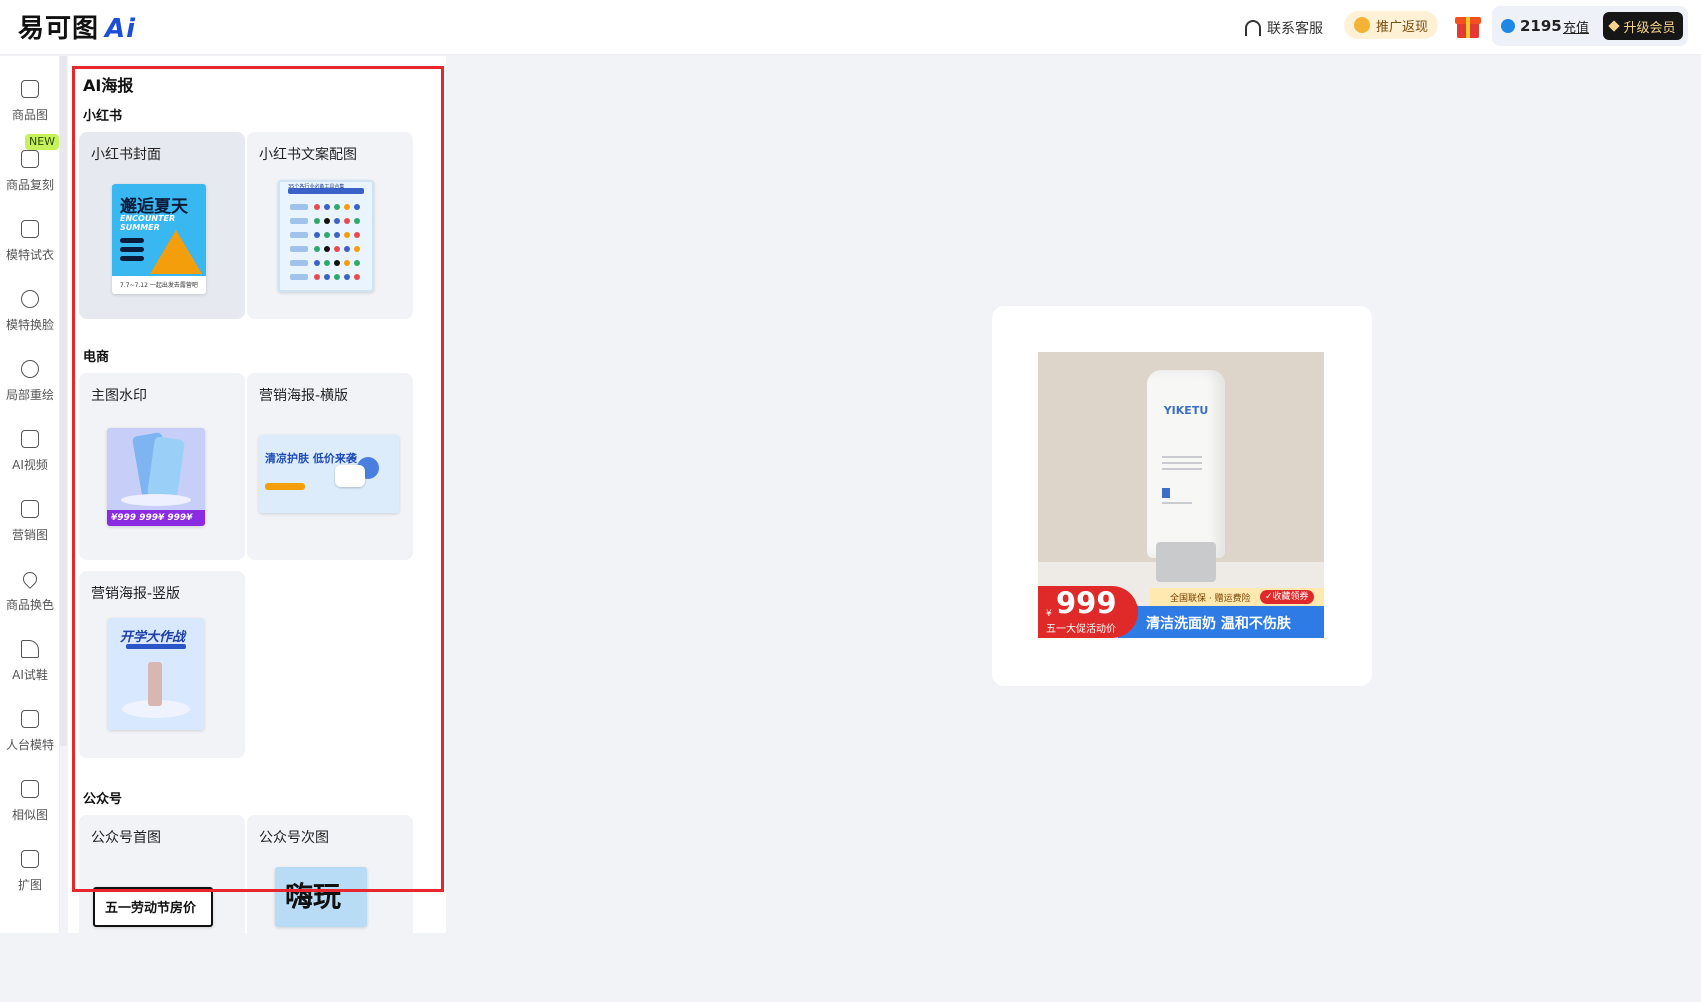  Describe the element at coordinates (29, 115) in the screenshot. I see `rail-label: 商品图` at that location.